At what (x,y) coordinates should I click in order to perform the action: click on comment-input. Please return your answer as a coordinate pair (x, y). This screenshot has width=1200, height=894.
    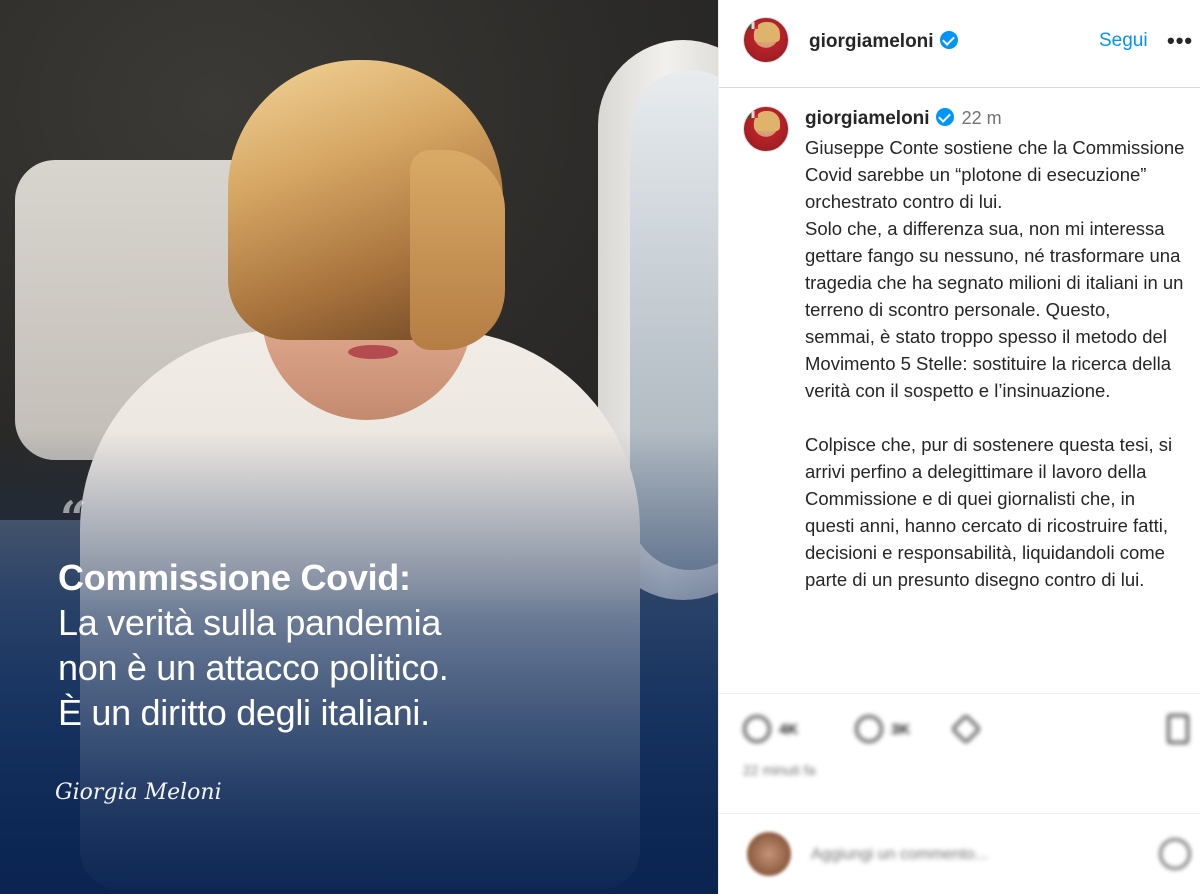
    Looking at the image, I should click on (961, 855).